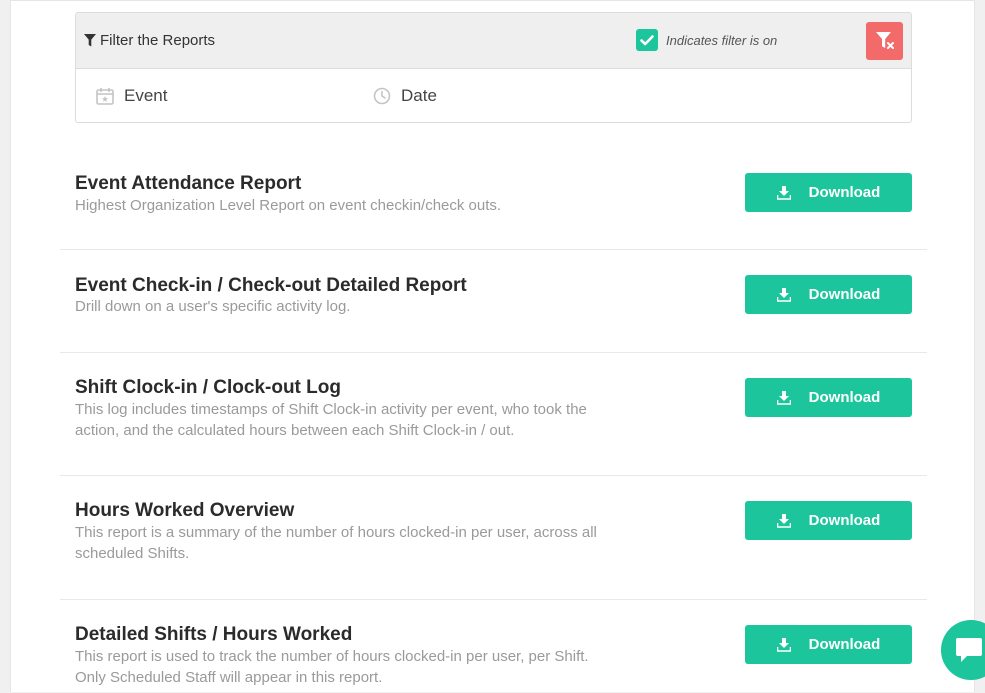  Describe the element at coordinates (214, 634) in the screenshot. I see `report-title: Detailed Shifts / Hours Worked` at that location.